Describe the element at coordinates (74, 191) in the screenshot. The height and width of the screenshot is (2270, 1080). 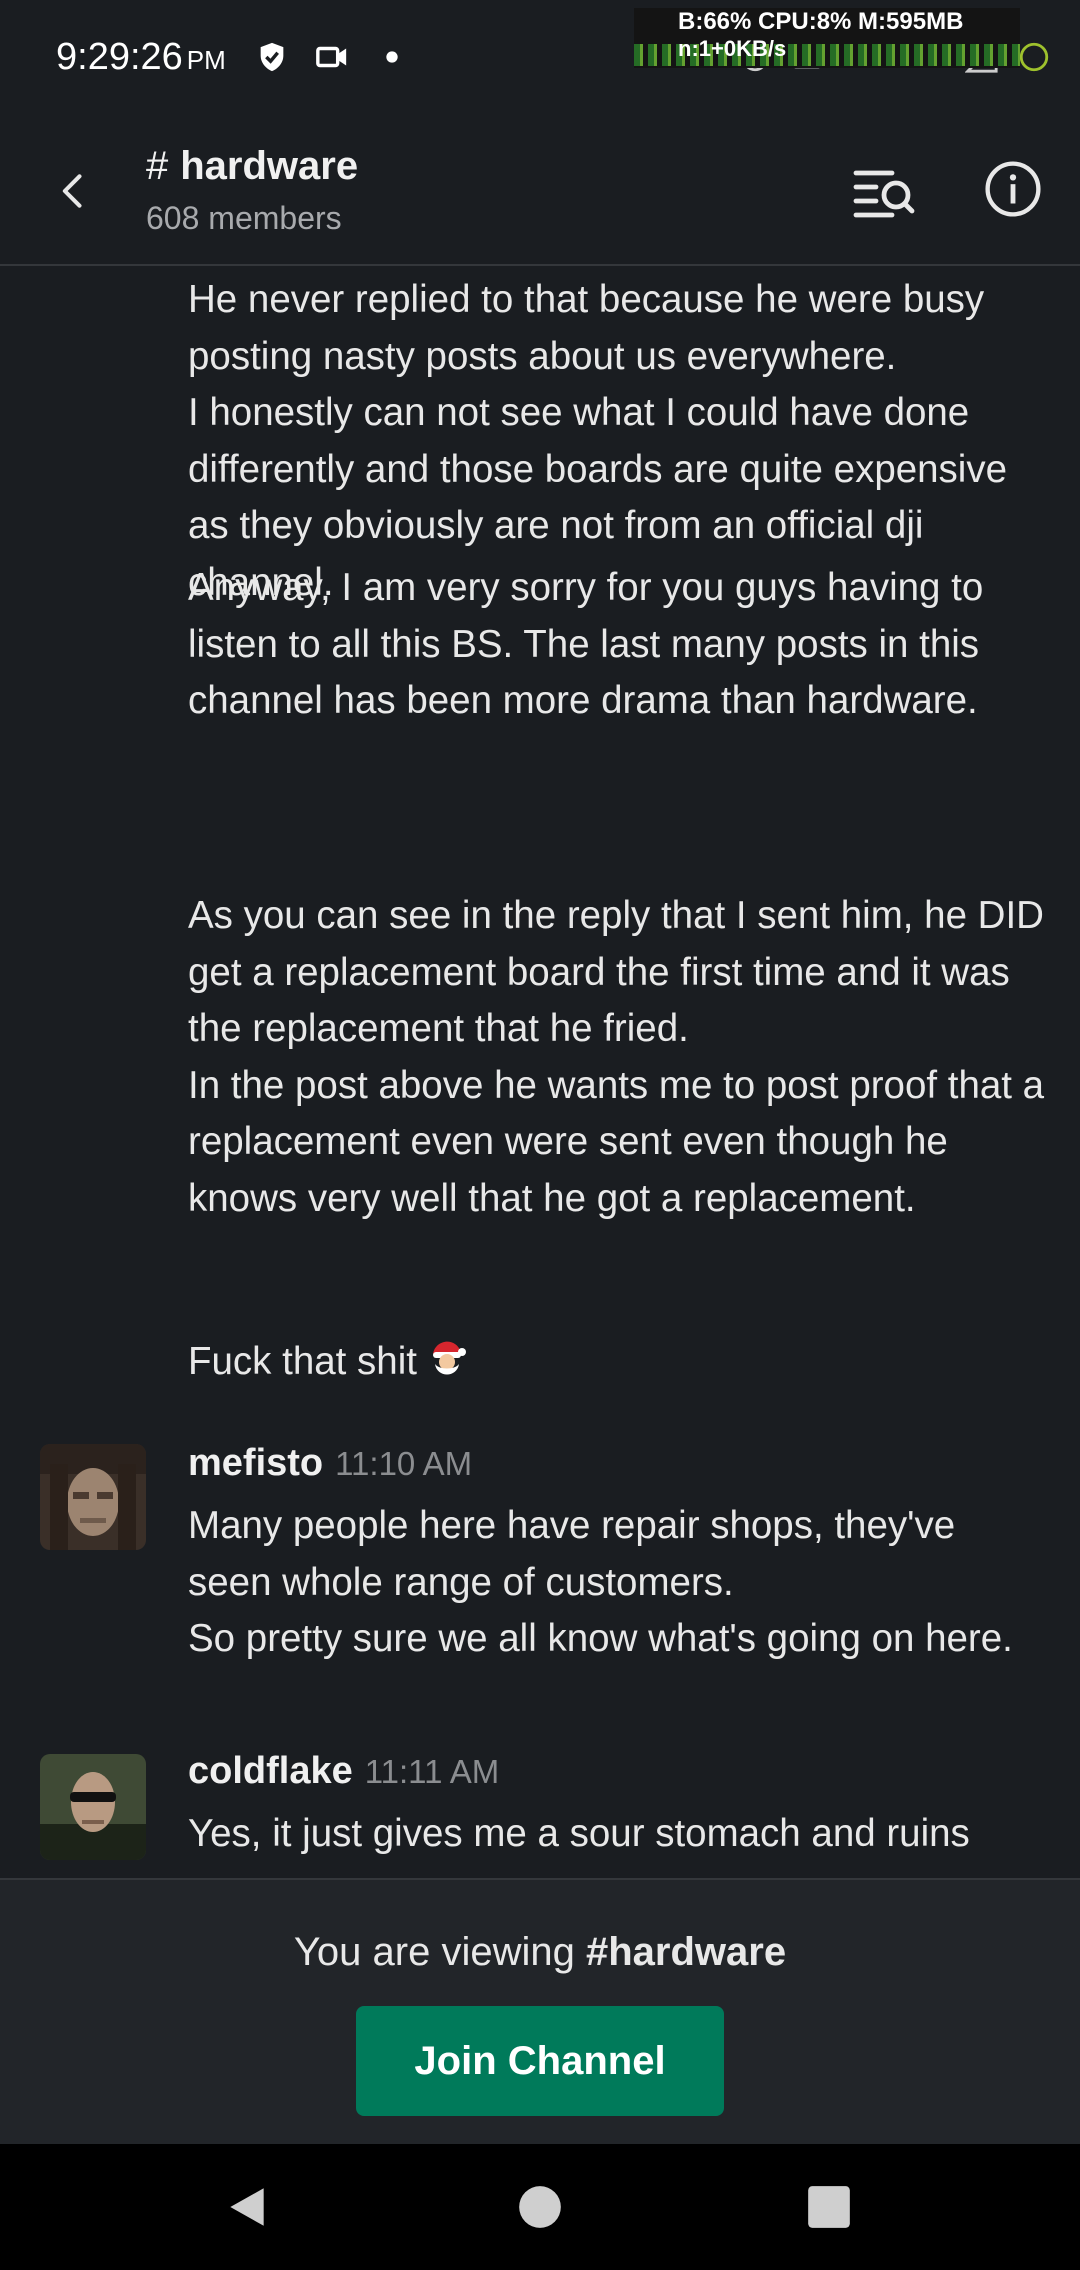
I see `back-arrow-icon` at that location.